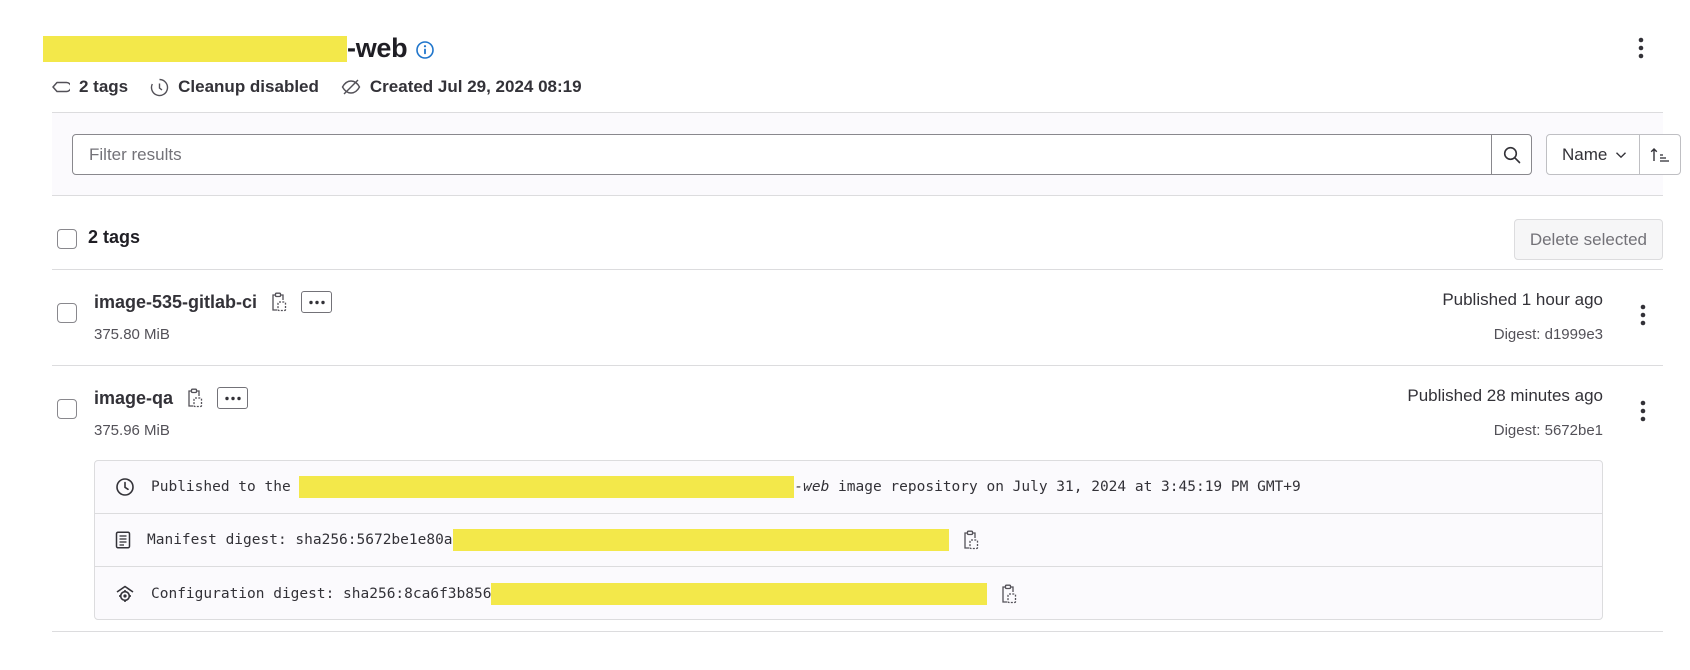  I want to click on sort-by-label: Name, so click(1585, 154).